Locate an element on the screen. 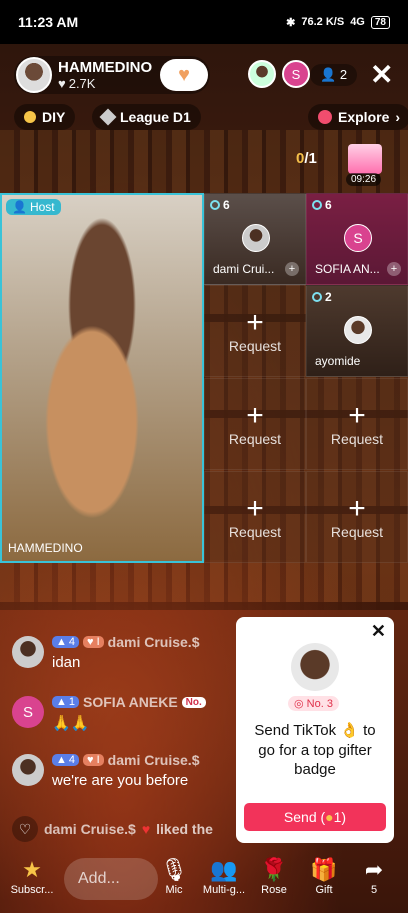  user-avatar: S is located at coordinates (28, 712).